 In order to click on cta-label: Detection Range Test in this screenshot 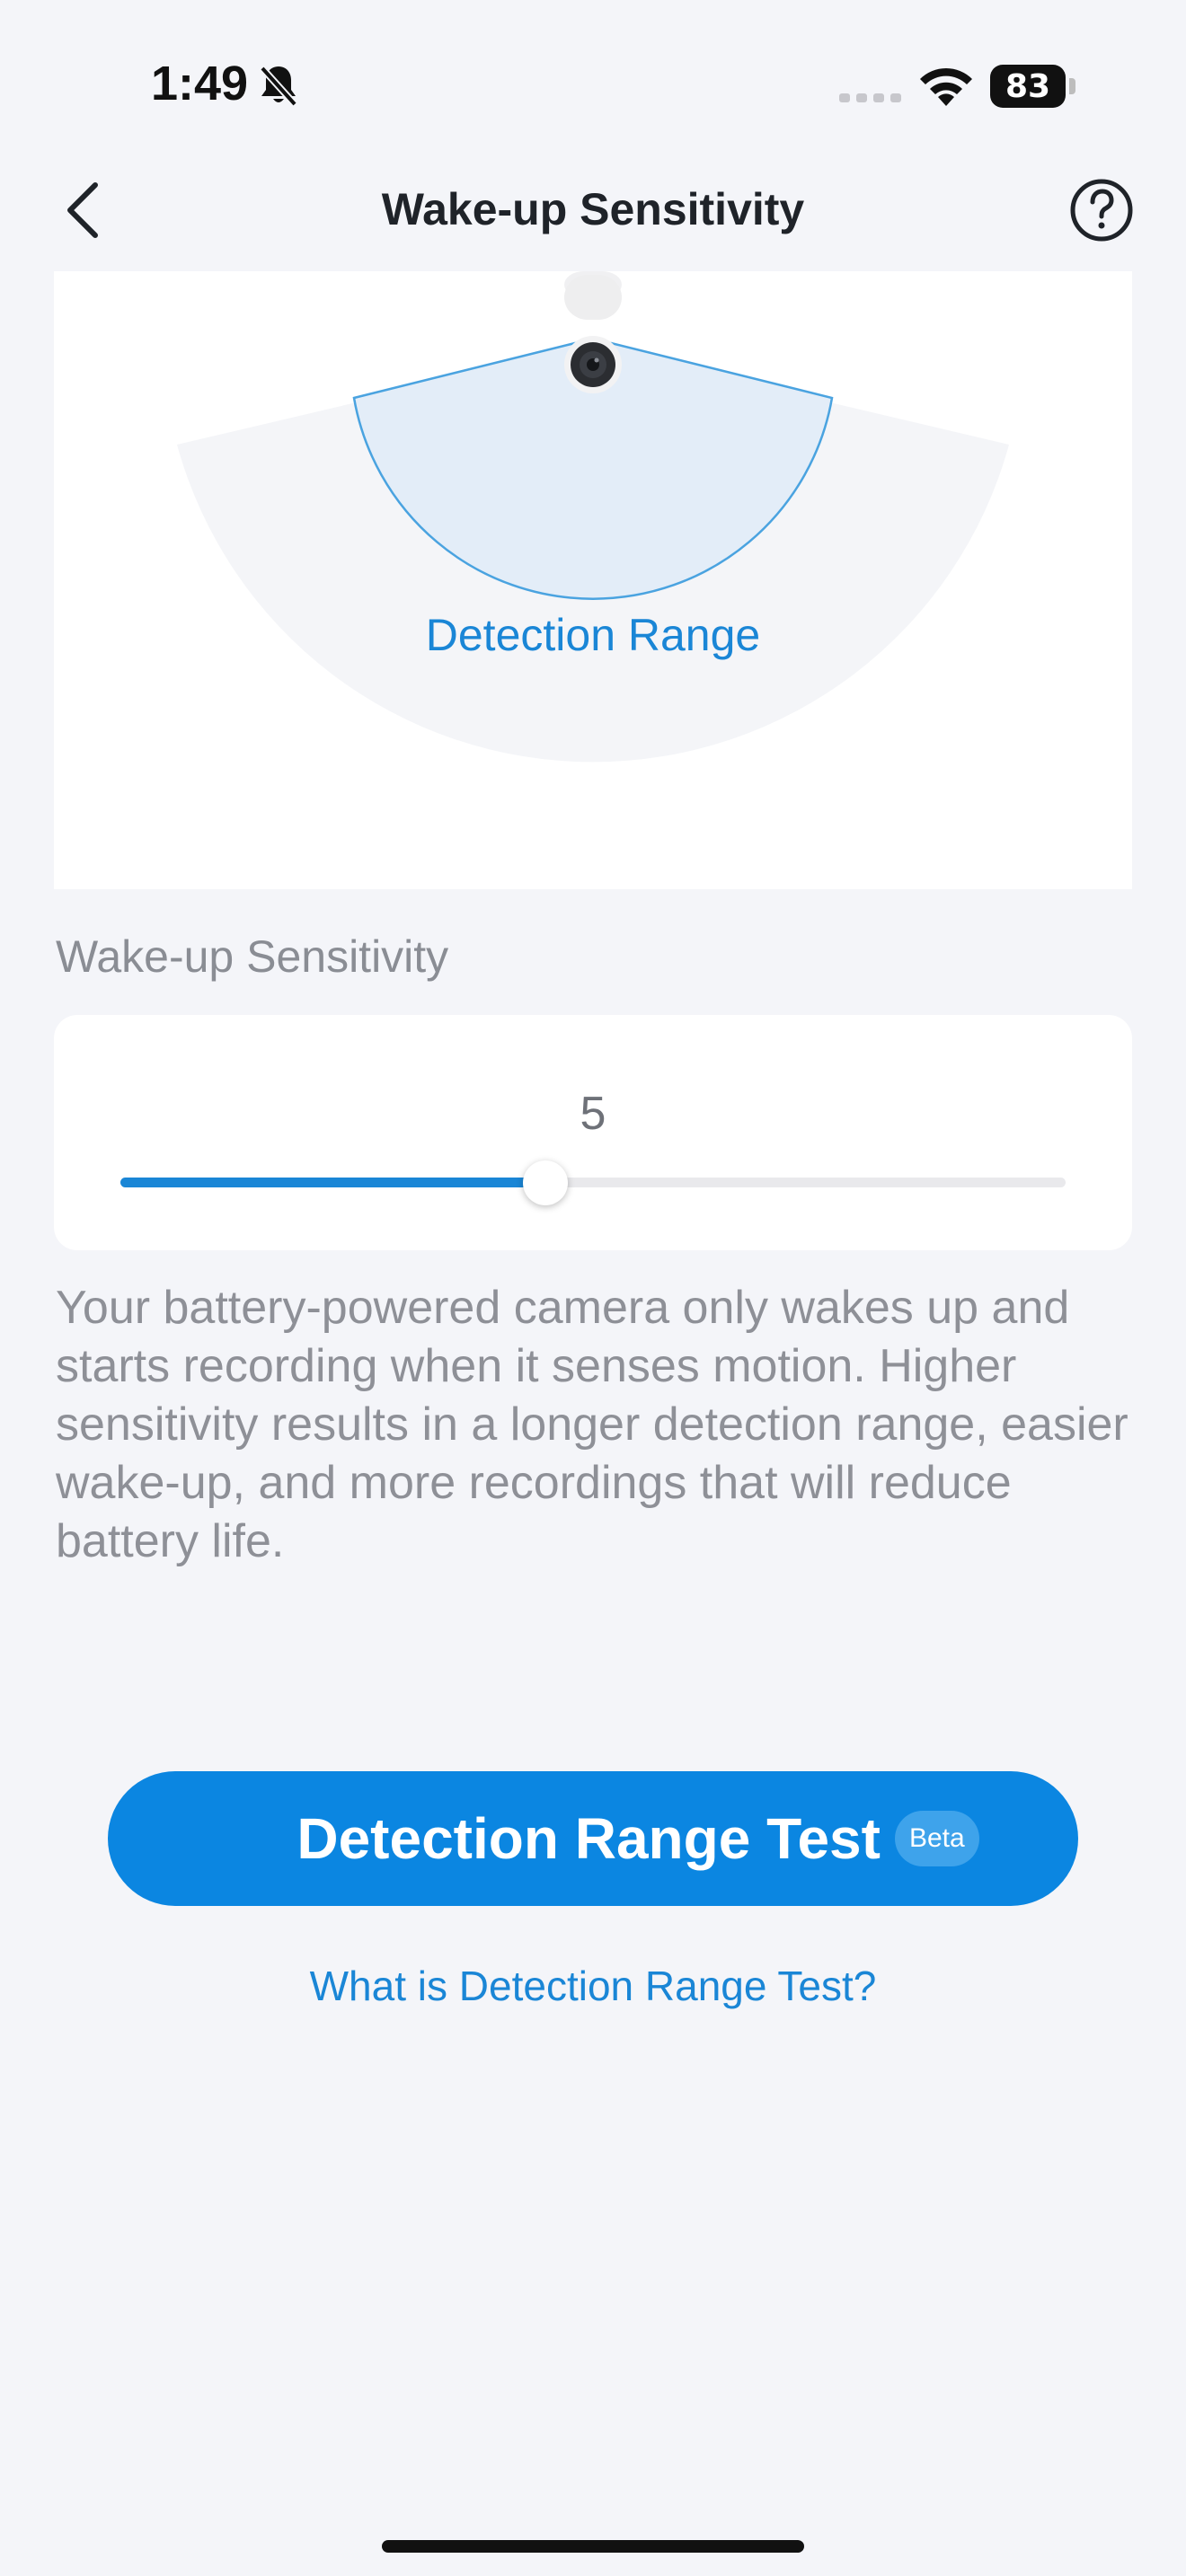, I will do `click(588, 1838)`.